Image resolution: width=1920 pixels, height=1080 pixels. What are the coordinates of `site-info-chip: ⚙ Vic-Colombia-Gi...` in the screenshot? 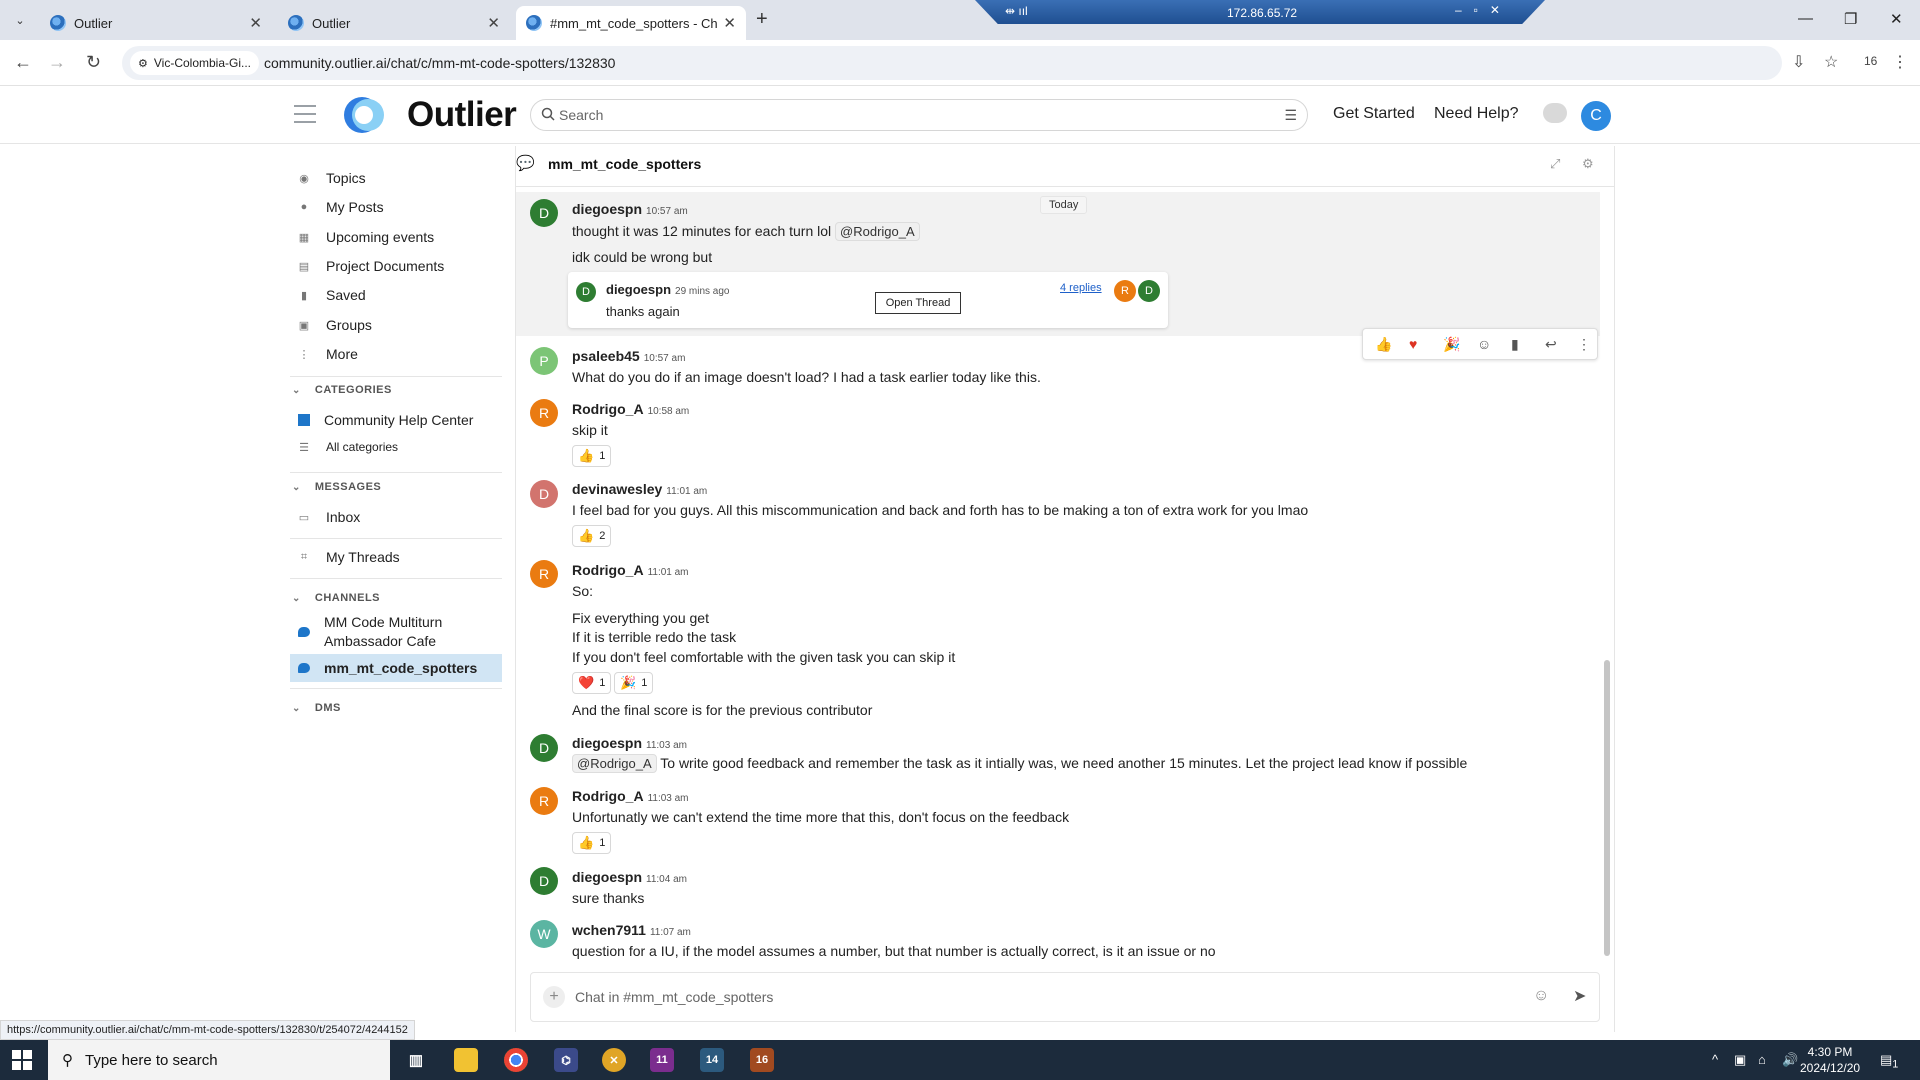 It's located at (195, 63).